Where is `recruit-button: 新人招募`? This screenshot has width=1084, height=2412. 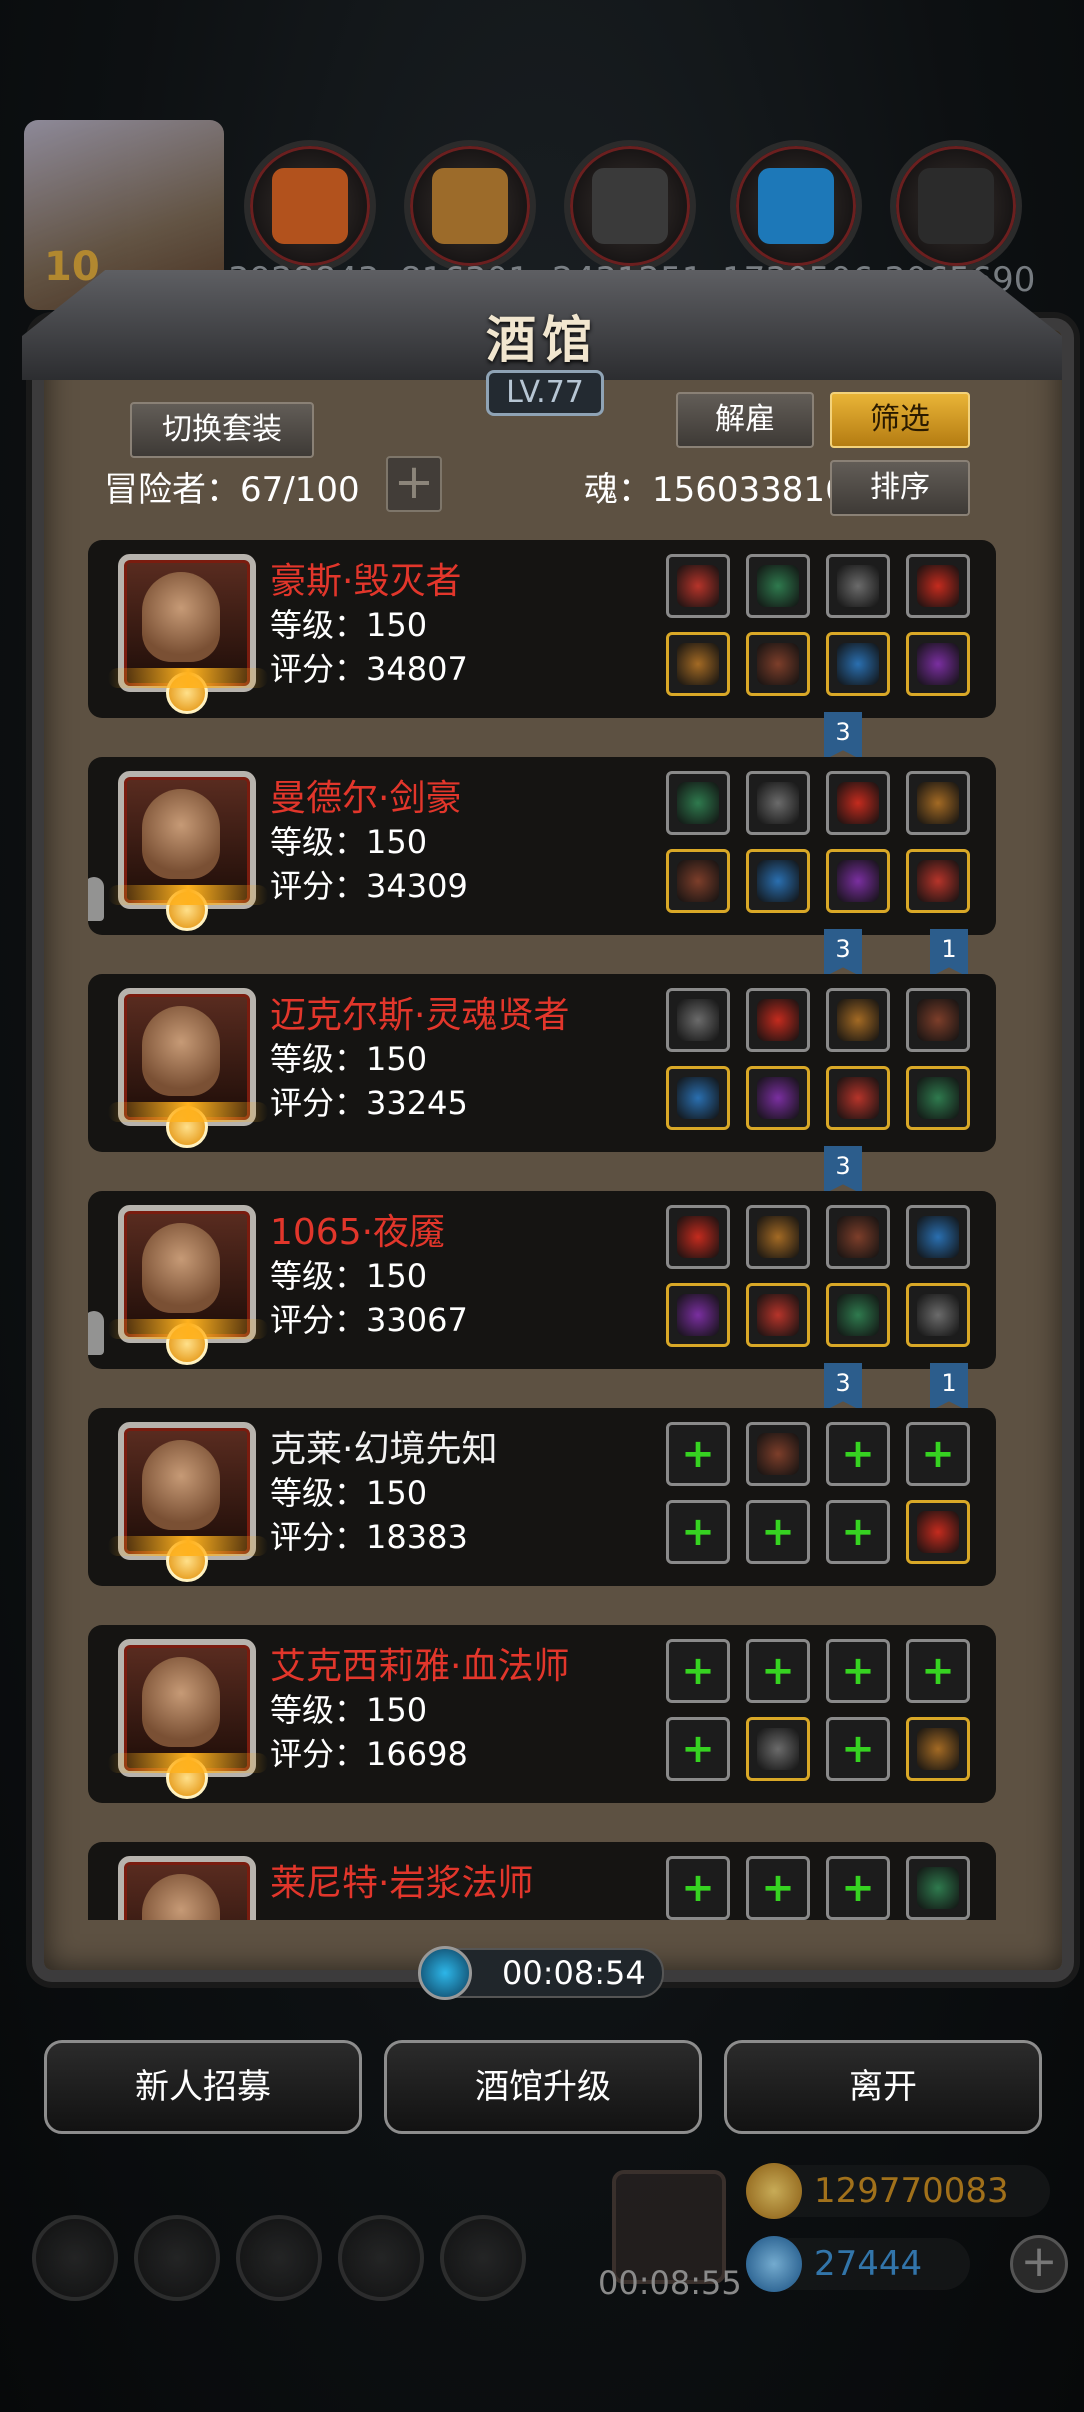
recruit-button: 新人招募 is located at coordinates (203, 2087).